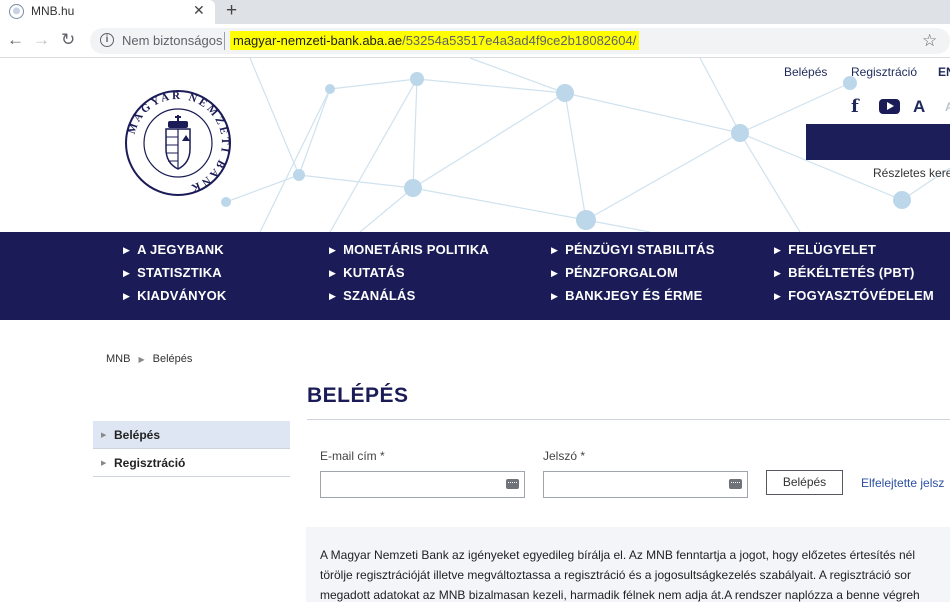  Describe the element at coordinates (231, 11) in the screenshot. I see `new-tab-icon: +` at that location.